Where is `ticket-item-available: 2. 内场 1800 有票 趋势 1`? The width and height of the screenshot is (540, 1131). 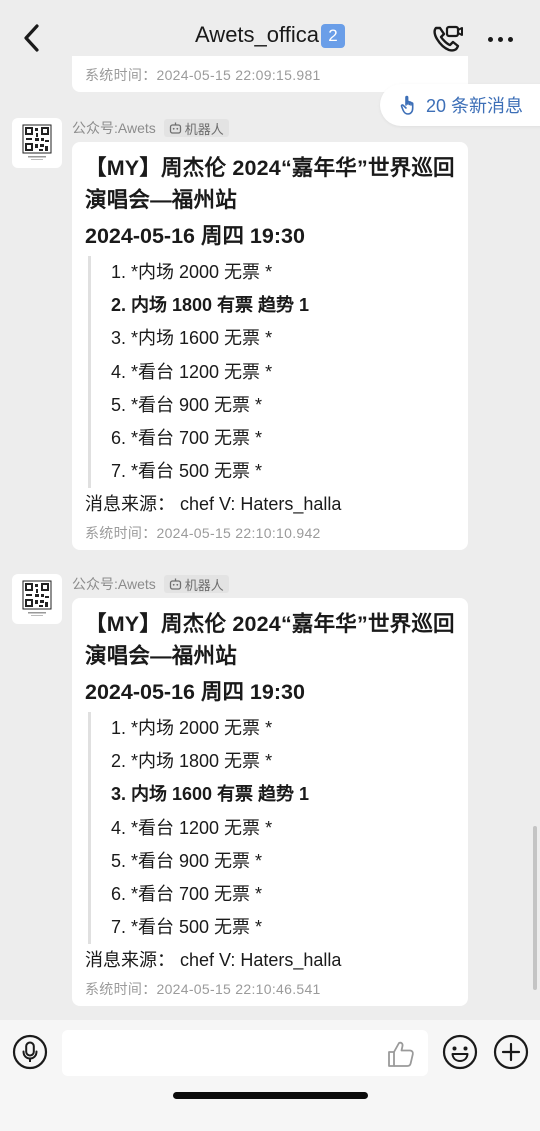
ticket-item-available: 2. 内场 1800 有票 趋势 1 is located at coordinates (210, 305).